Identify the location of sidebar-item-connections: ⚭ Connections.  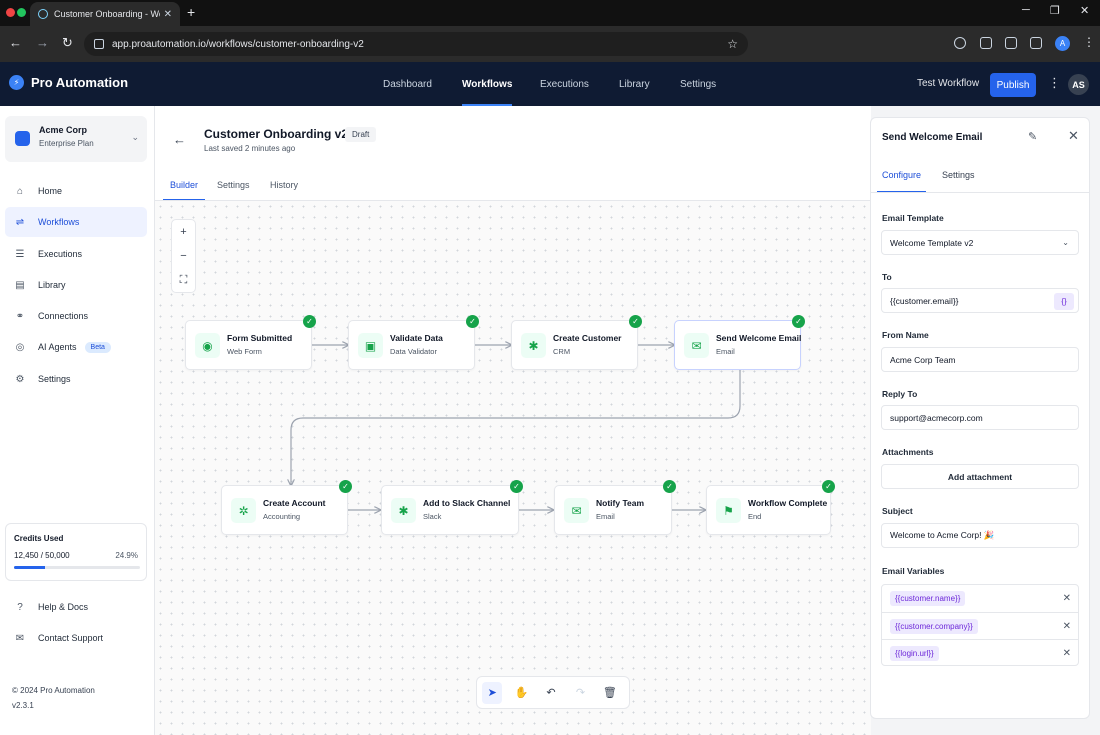
(76, 316).